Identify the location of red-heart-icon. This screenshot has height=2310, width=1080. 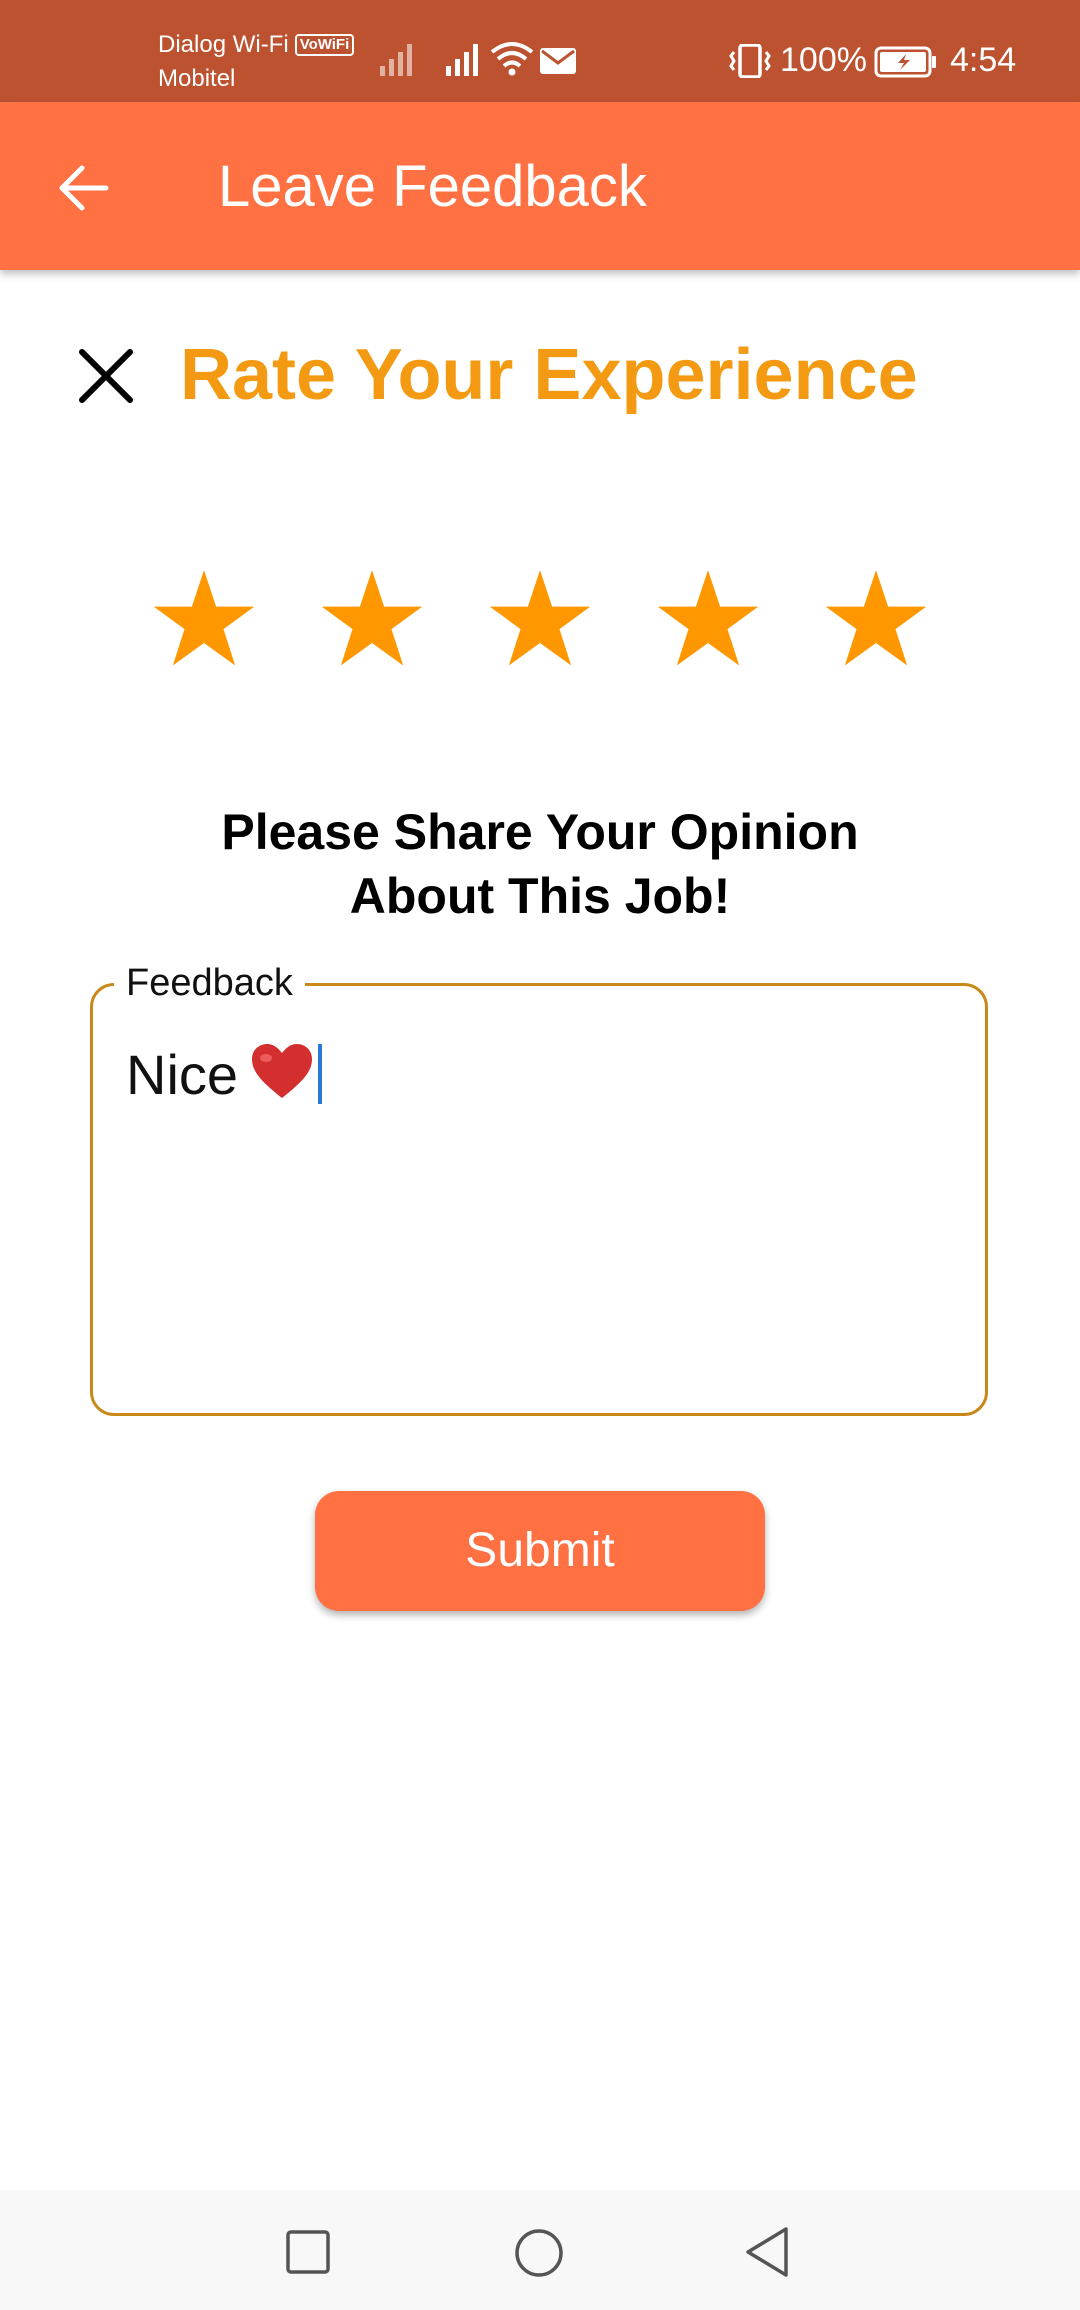
(282, 1078).